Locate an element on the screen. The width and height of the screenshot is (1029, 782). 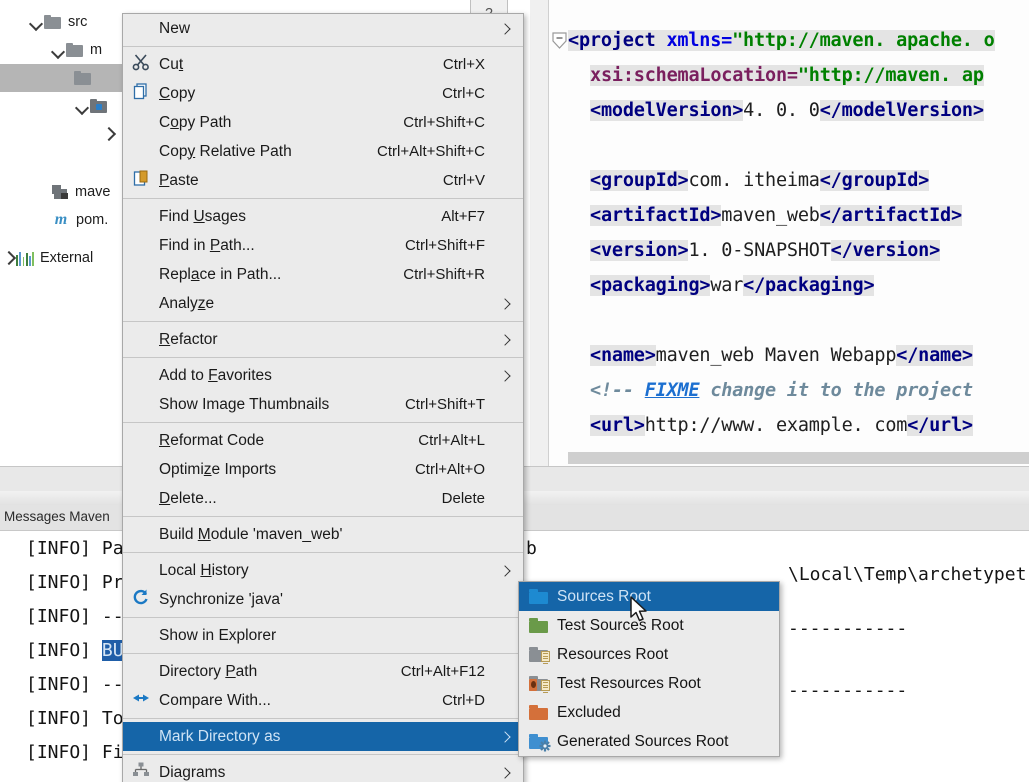
code-token: </url> is located at coordinates (940, 425).